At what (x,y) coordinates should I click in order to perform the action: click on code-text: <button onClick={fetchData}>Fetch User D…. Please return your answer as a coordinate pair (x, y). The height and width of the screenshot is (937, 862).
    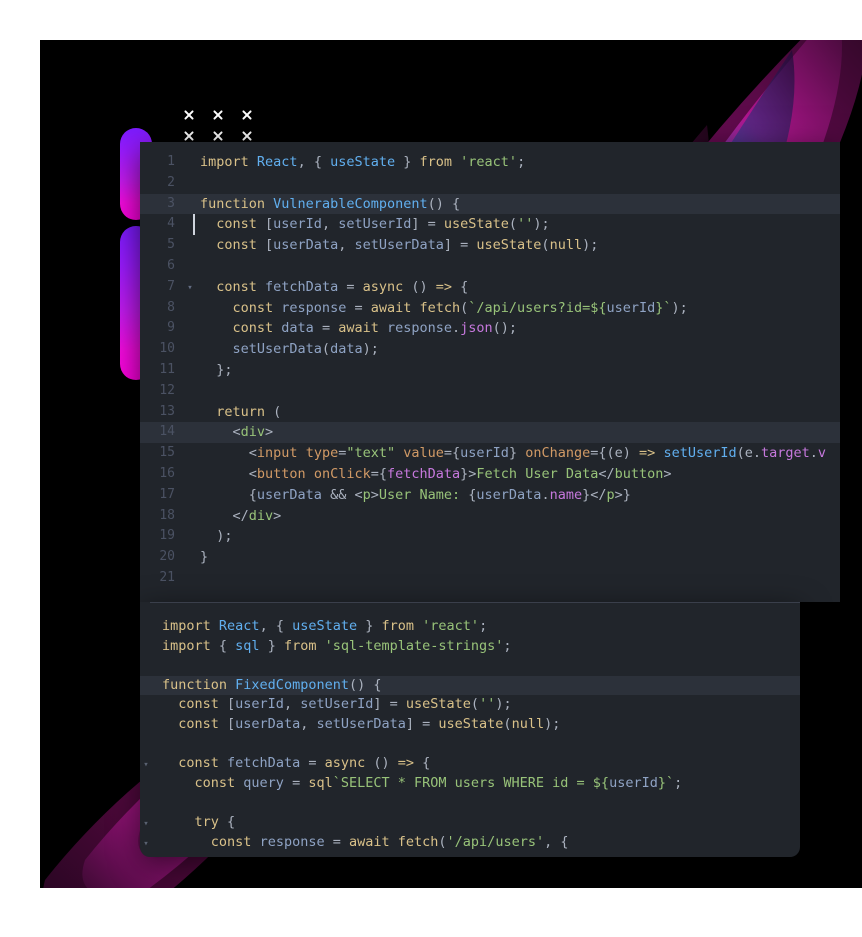
    Looking at the image, I should click on (434, 474).